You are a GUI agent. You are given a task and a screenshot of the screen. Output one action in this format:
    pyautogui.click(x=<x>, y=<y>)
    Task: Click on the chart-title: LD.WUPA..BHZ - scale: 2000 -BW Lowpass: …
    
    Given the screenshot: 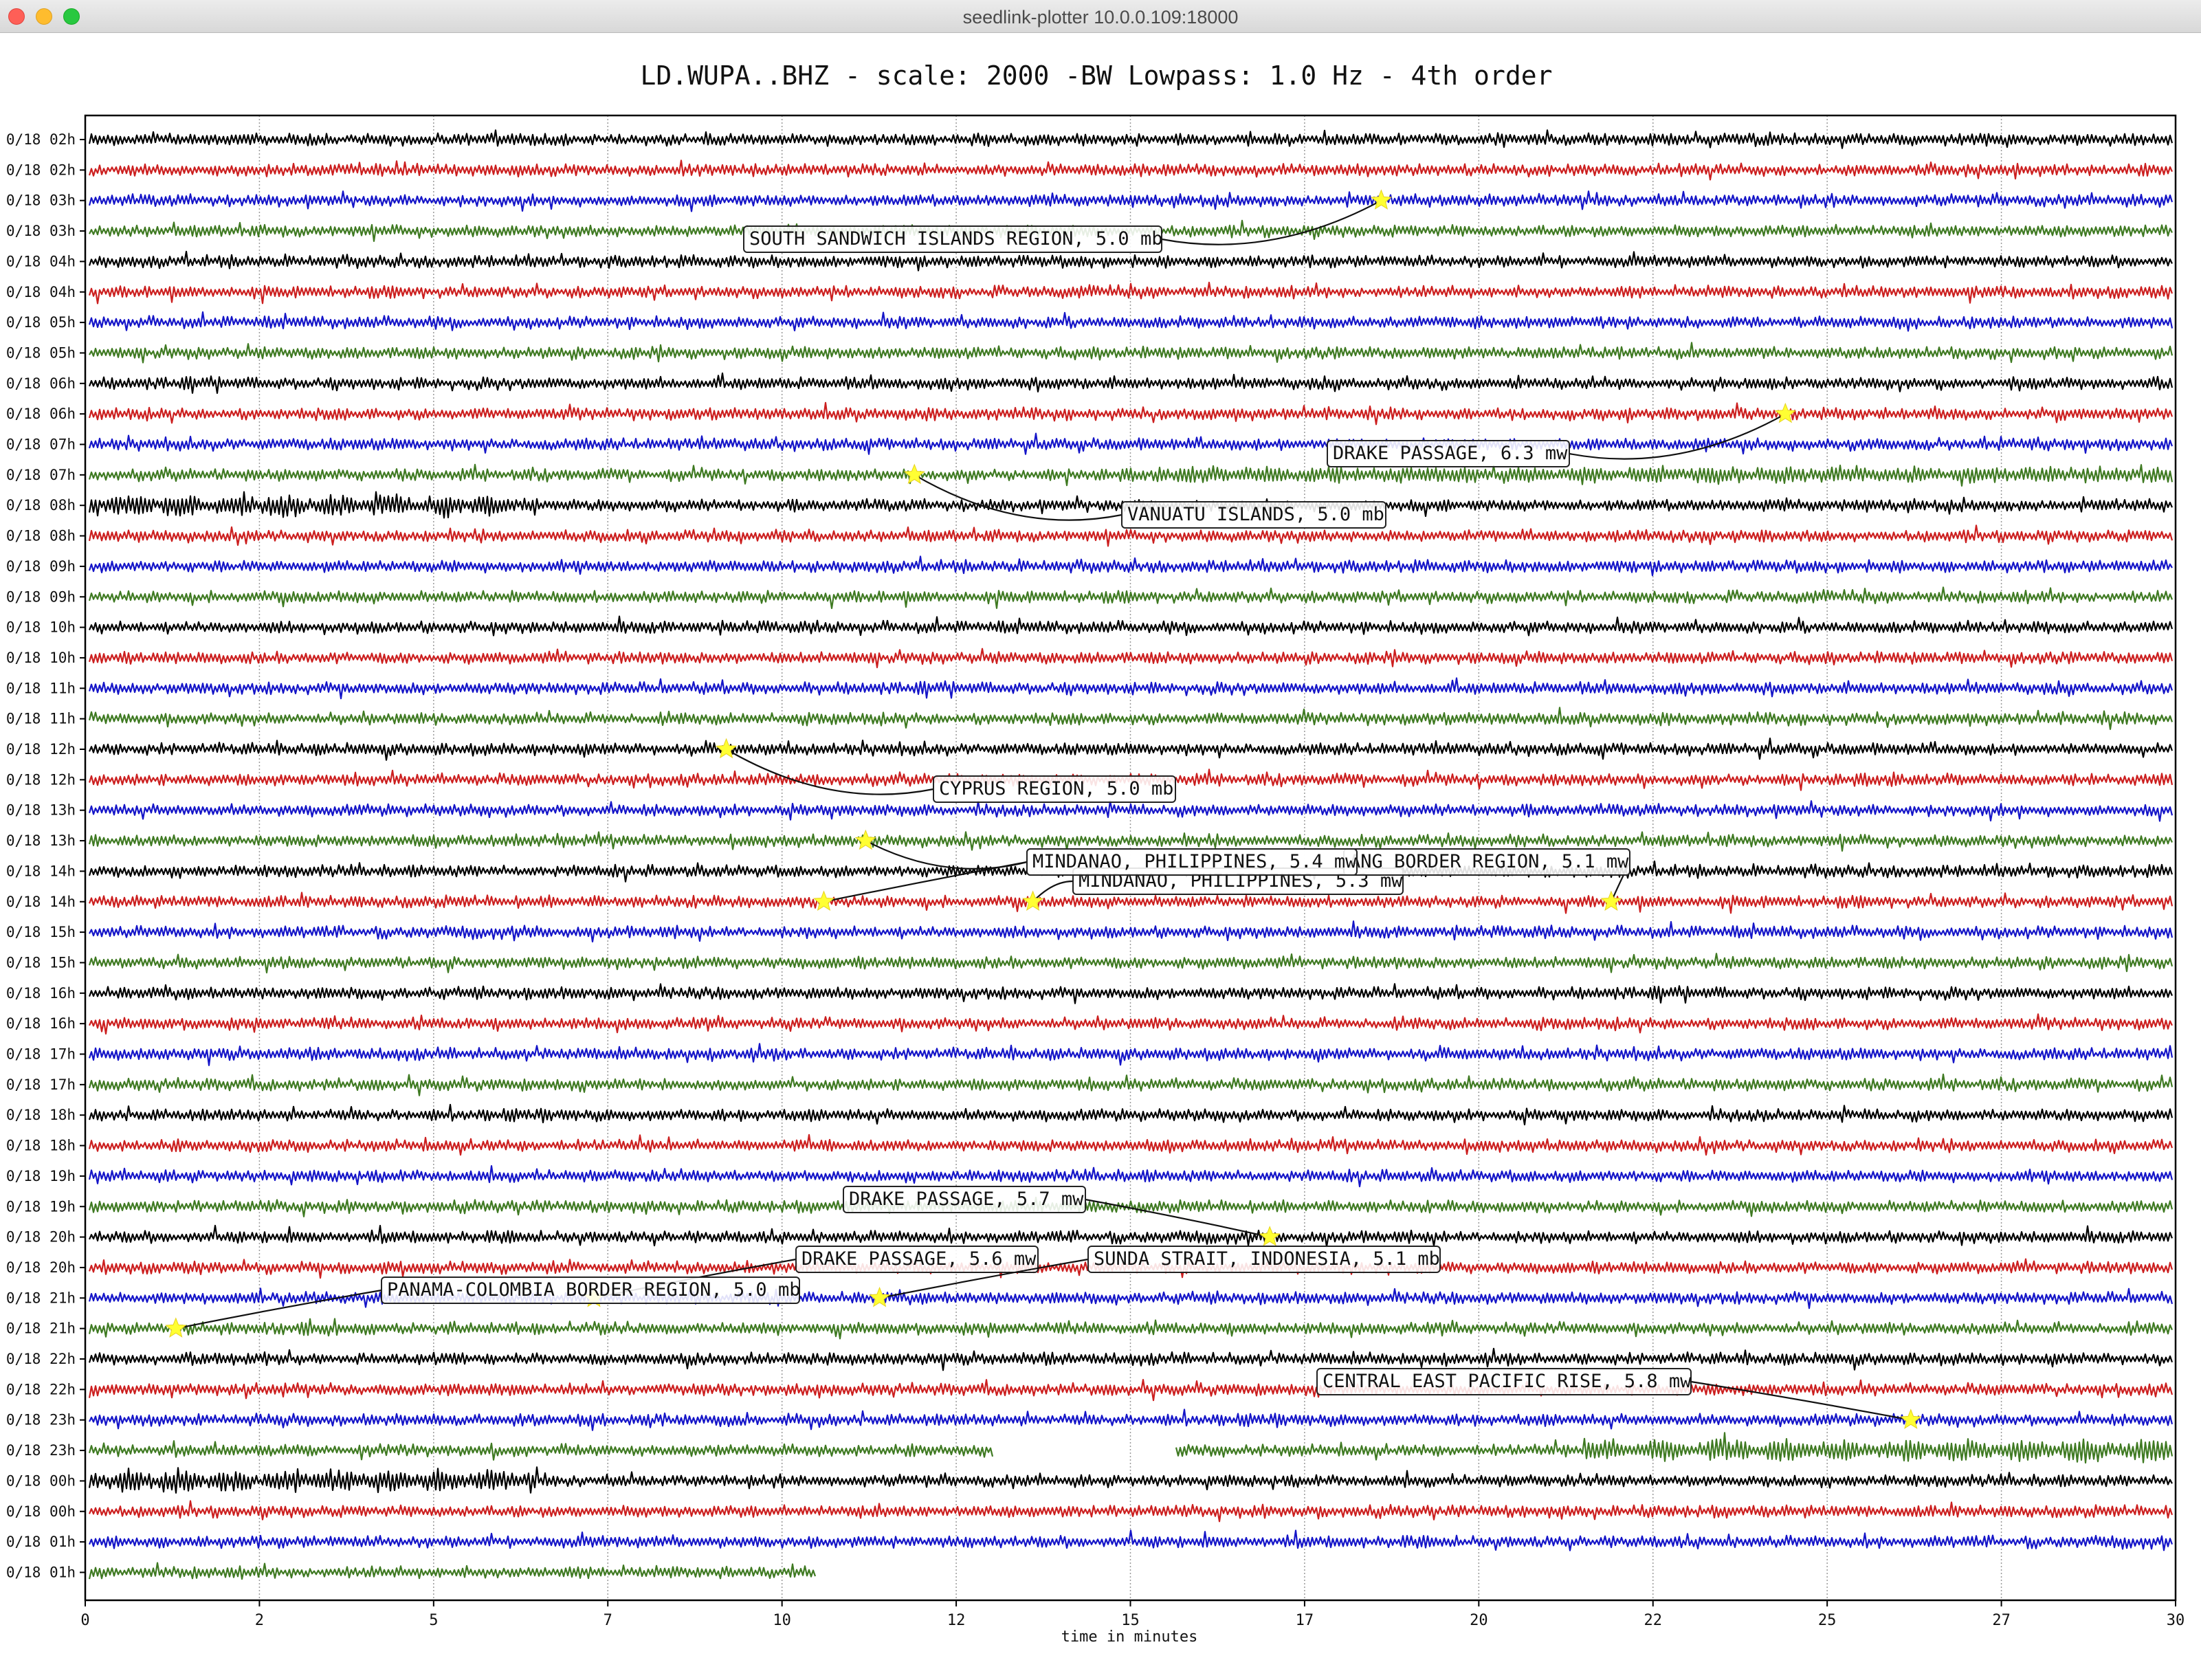 What is the action you would take?
    pyautogui.click(x=1097, y=75)
    